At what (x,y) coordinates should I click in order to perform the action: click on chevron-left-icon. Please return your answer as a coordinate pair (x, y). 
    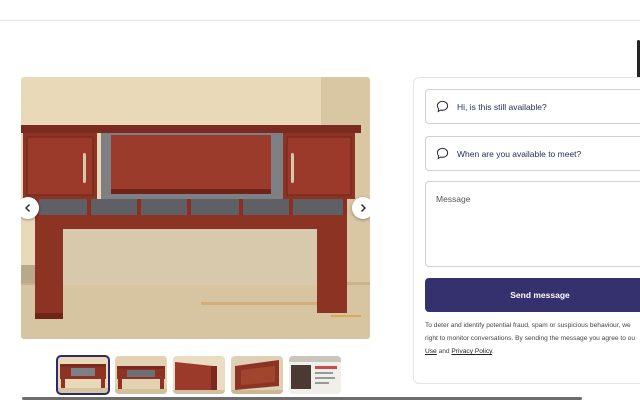
    Looking at the image, I should click on (27, 208).